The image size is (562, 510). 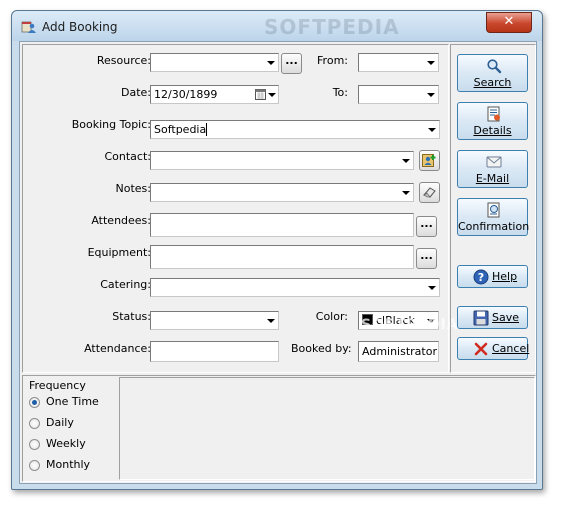 I want to click on from-time-select, so click(x=398, y=62).